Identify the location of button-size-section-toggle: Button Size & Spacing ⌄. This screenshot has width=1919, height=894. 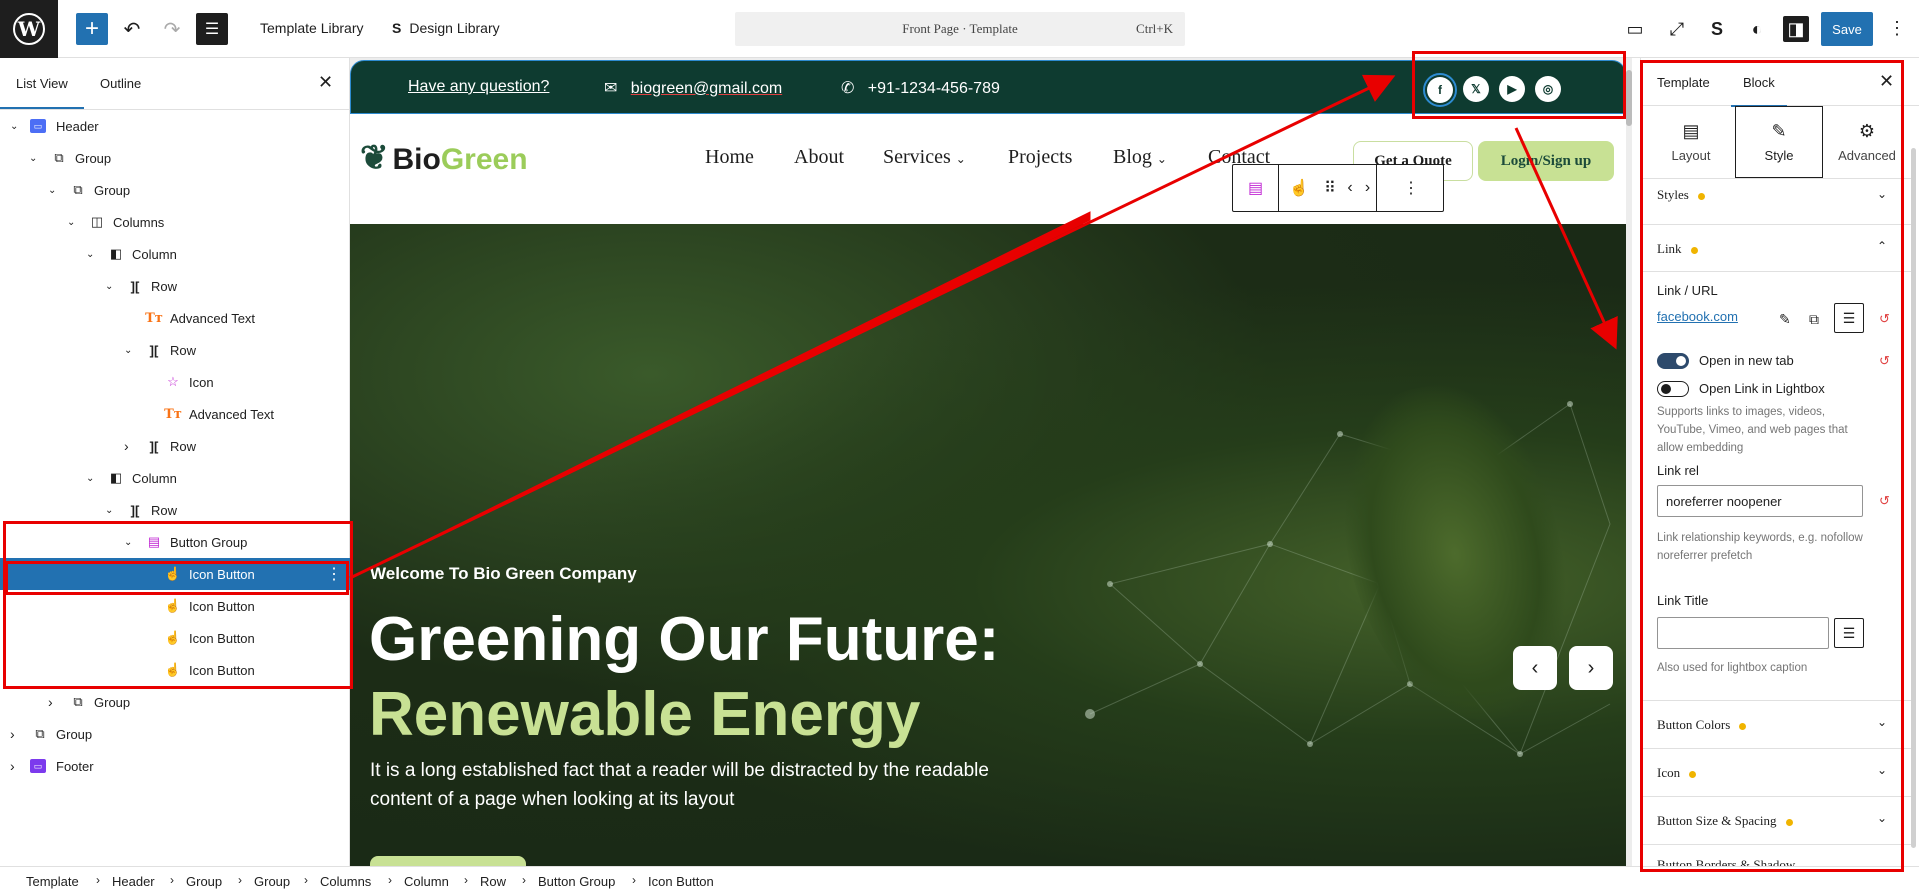
(1776, 820).